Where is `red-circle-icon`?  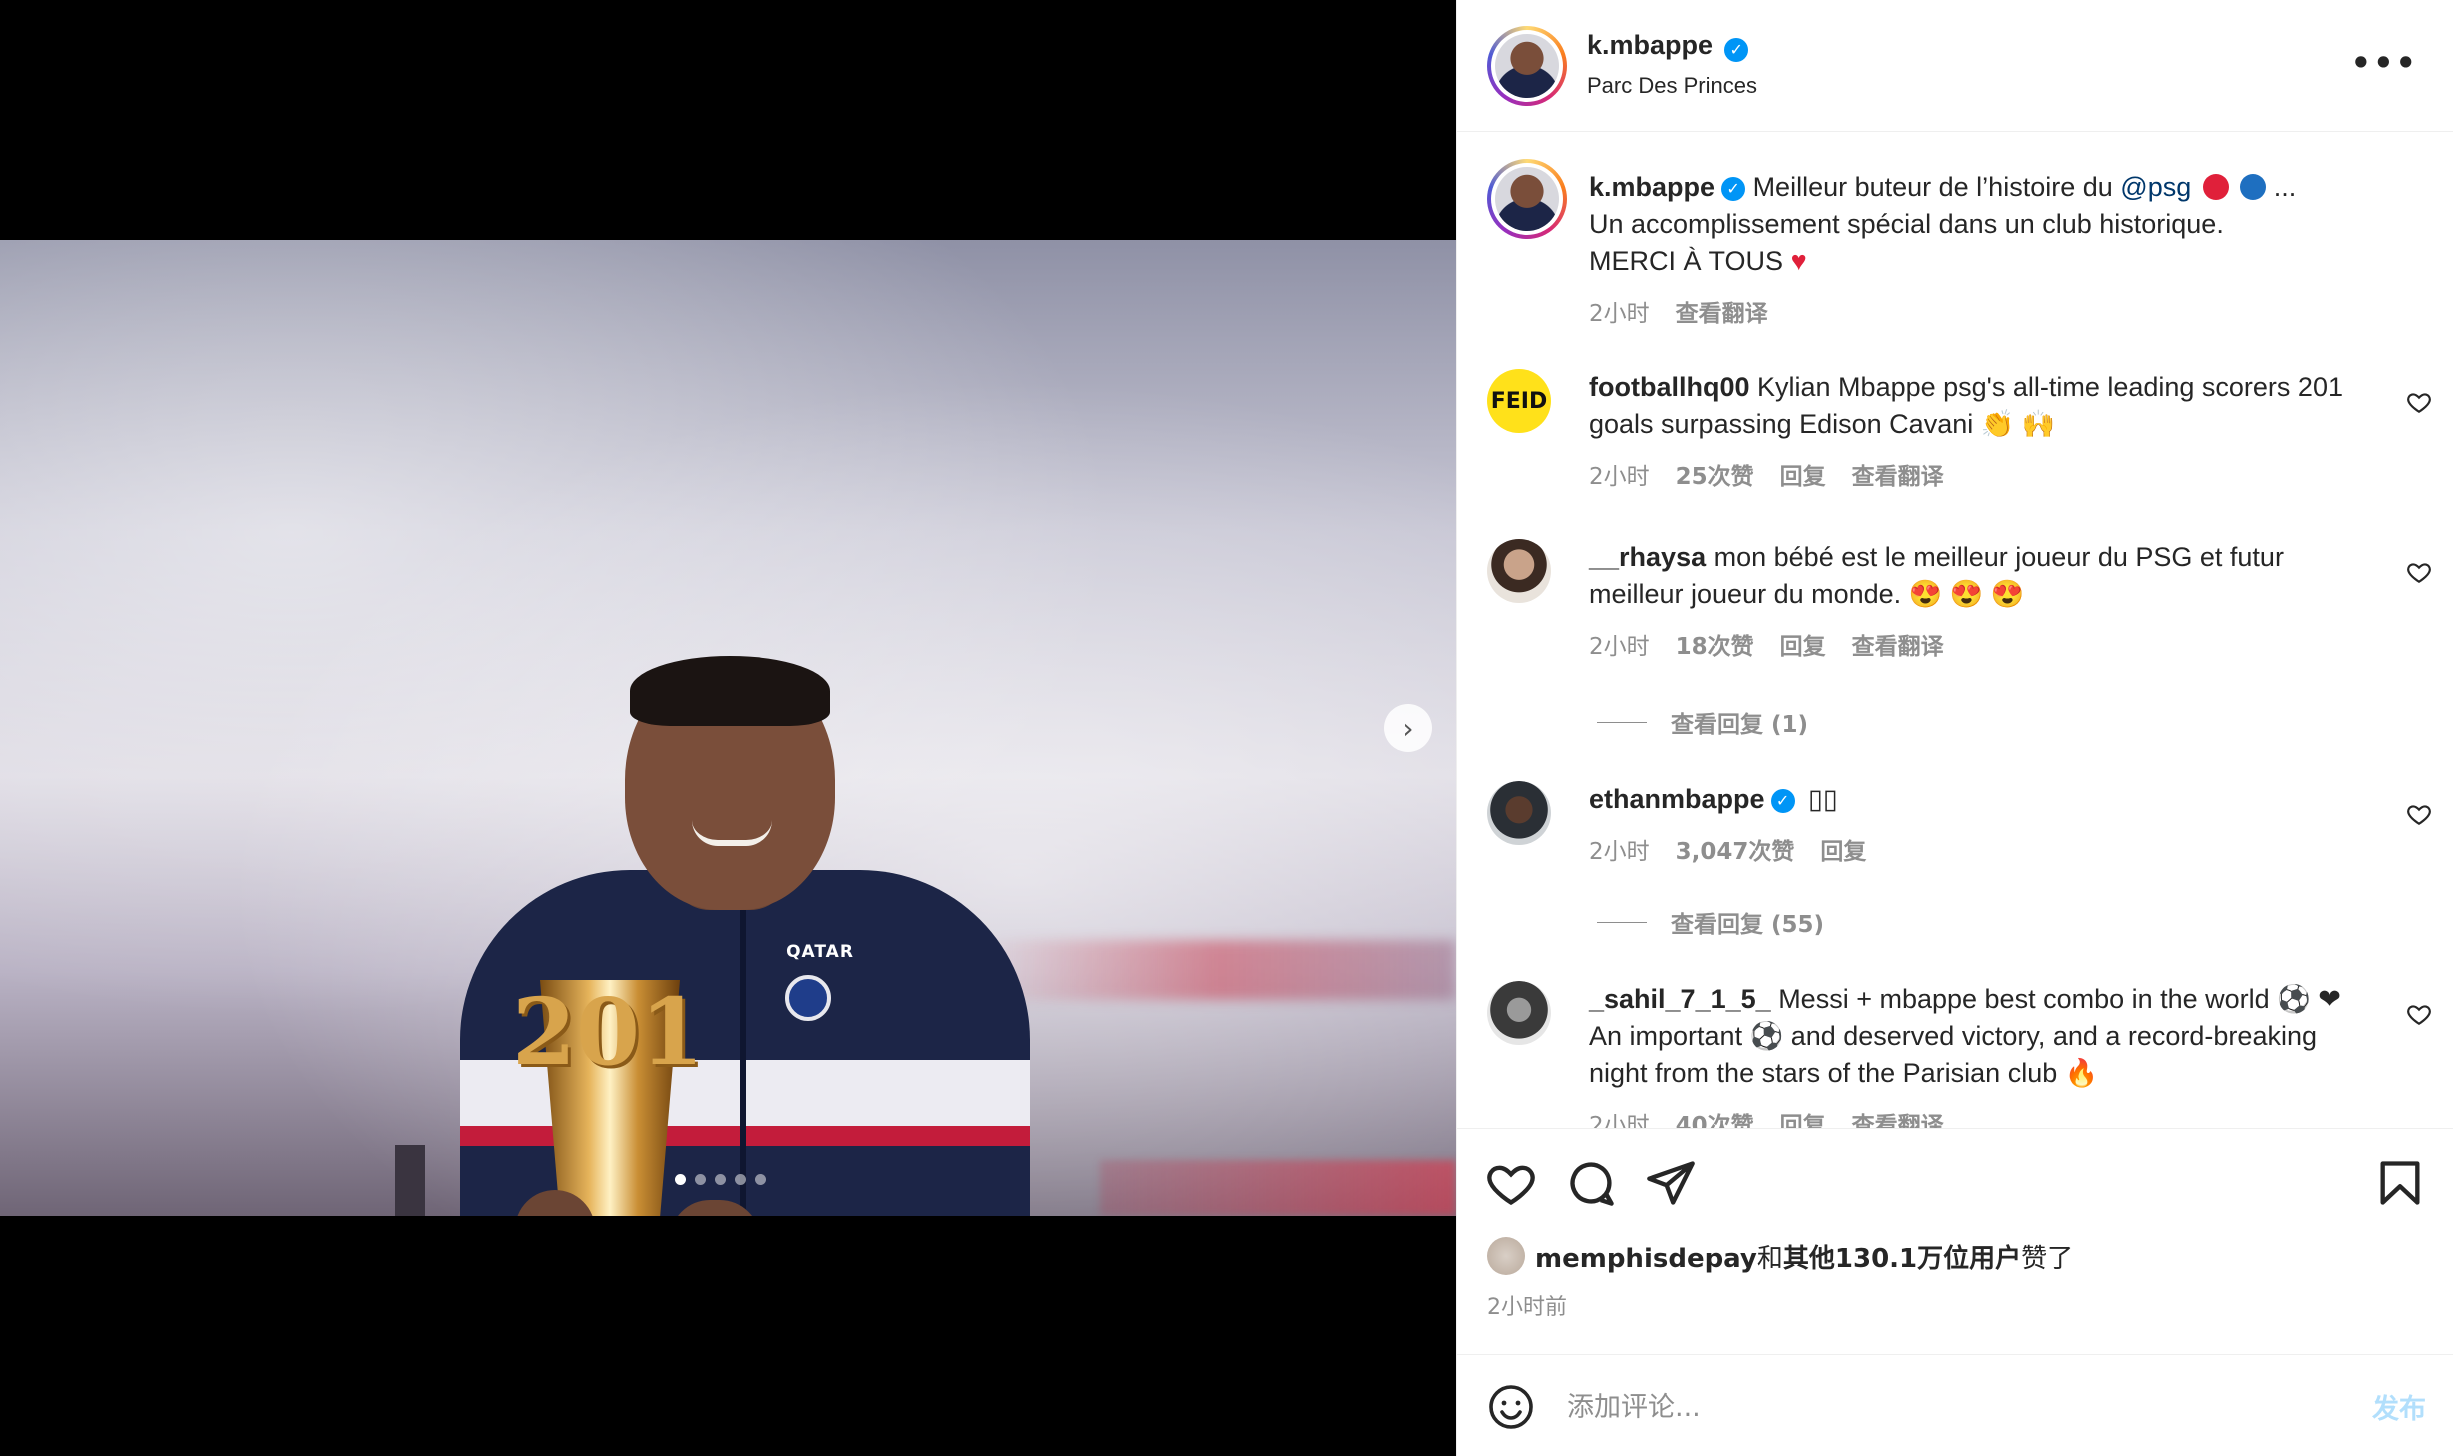 red-circle-icon is located at coordinates (2215, 187).